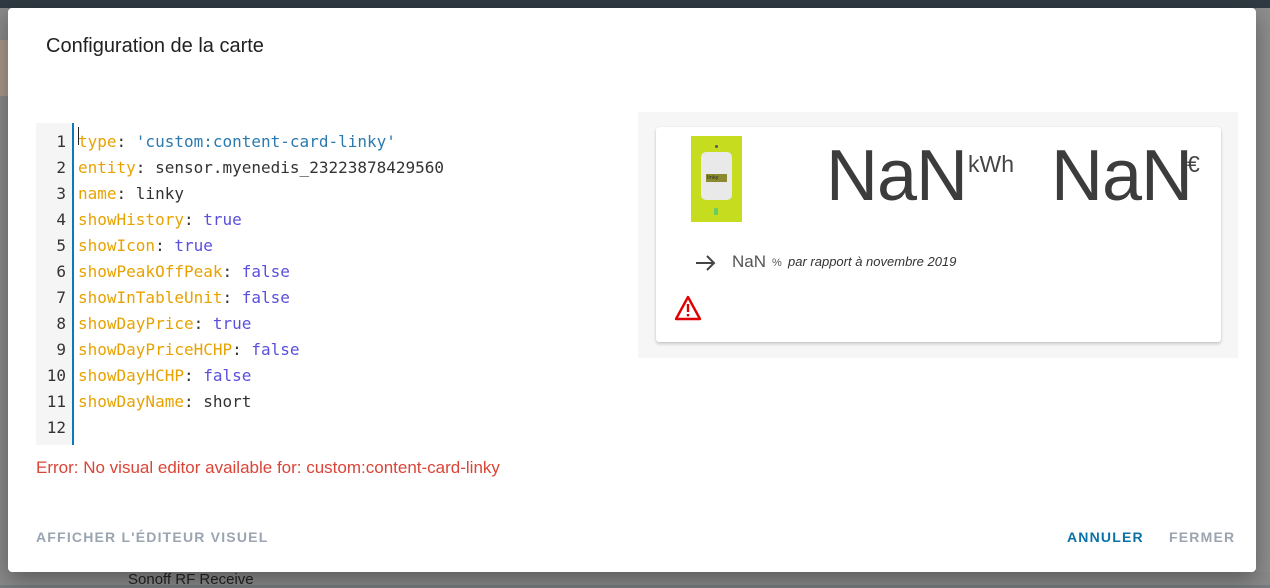 This screenshot has height=588, width=1270. Describe the element at coordinates (321, 376) in the screenshot. I see `code-line: 10 showDayHCHP: false` at that location.